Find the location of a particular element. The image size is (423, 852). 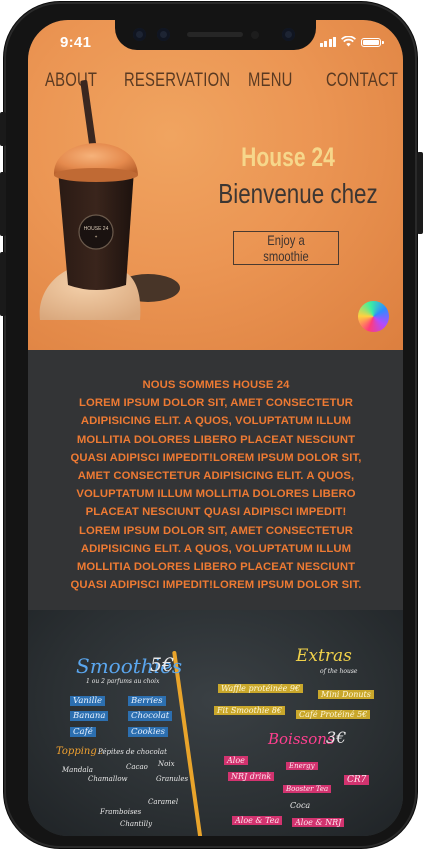

hero-title: House 24 is located at coordinates (288, 157).